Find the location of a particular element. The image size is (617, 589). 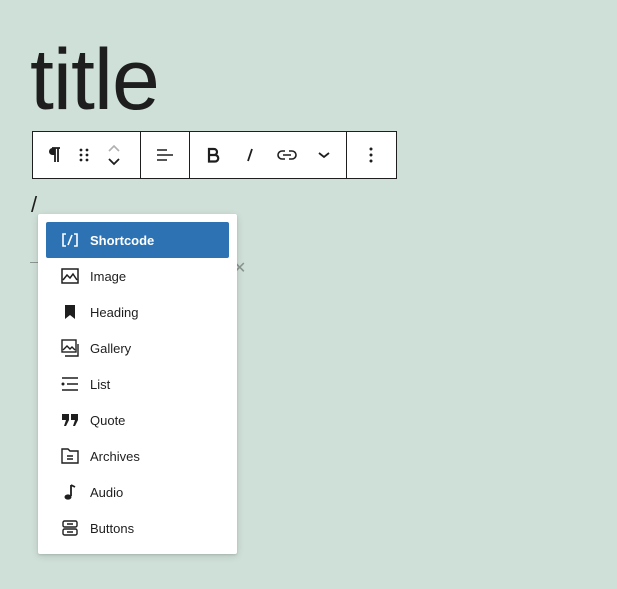

inserter-item-list: List is located at coordinates (137, 384).